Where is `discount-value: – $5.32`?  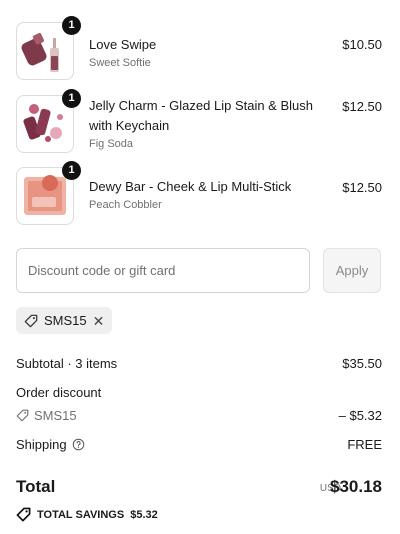 discount-value: – $5.32 is located at coordinates (360, 415).